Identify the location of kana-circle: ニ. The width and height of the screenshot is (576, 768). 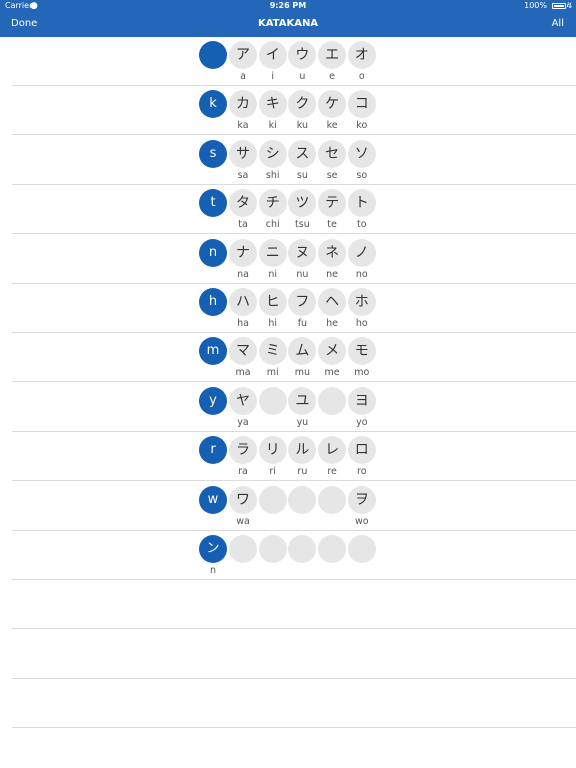
(272, 252).